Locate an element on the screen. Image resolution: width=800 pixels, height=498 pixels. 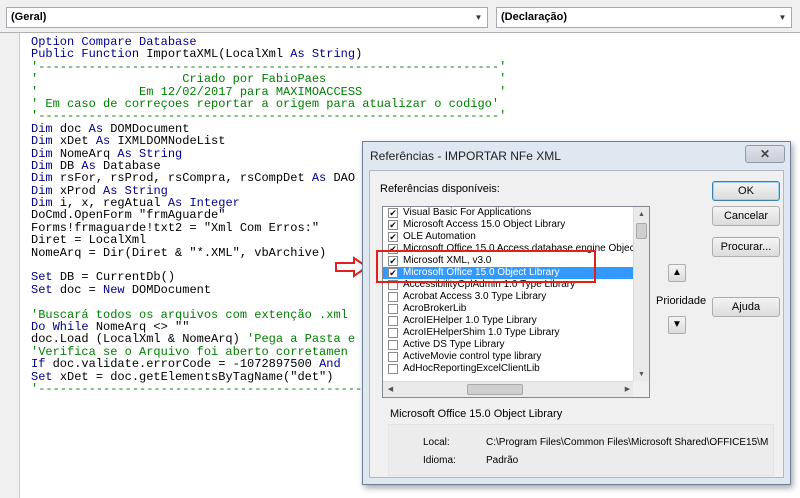
code-keyword: As is located at coordinates (322, 178).